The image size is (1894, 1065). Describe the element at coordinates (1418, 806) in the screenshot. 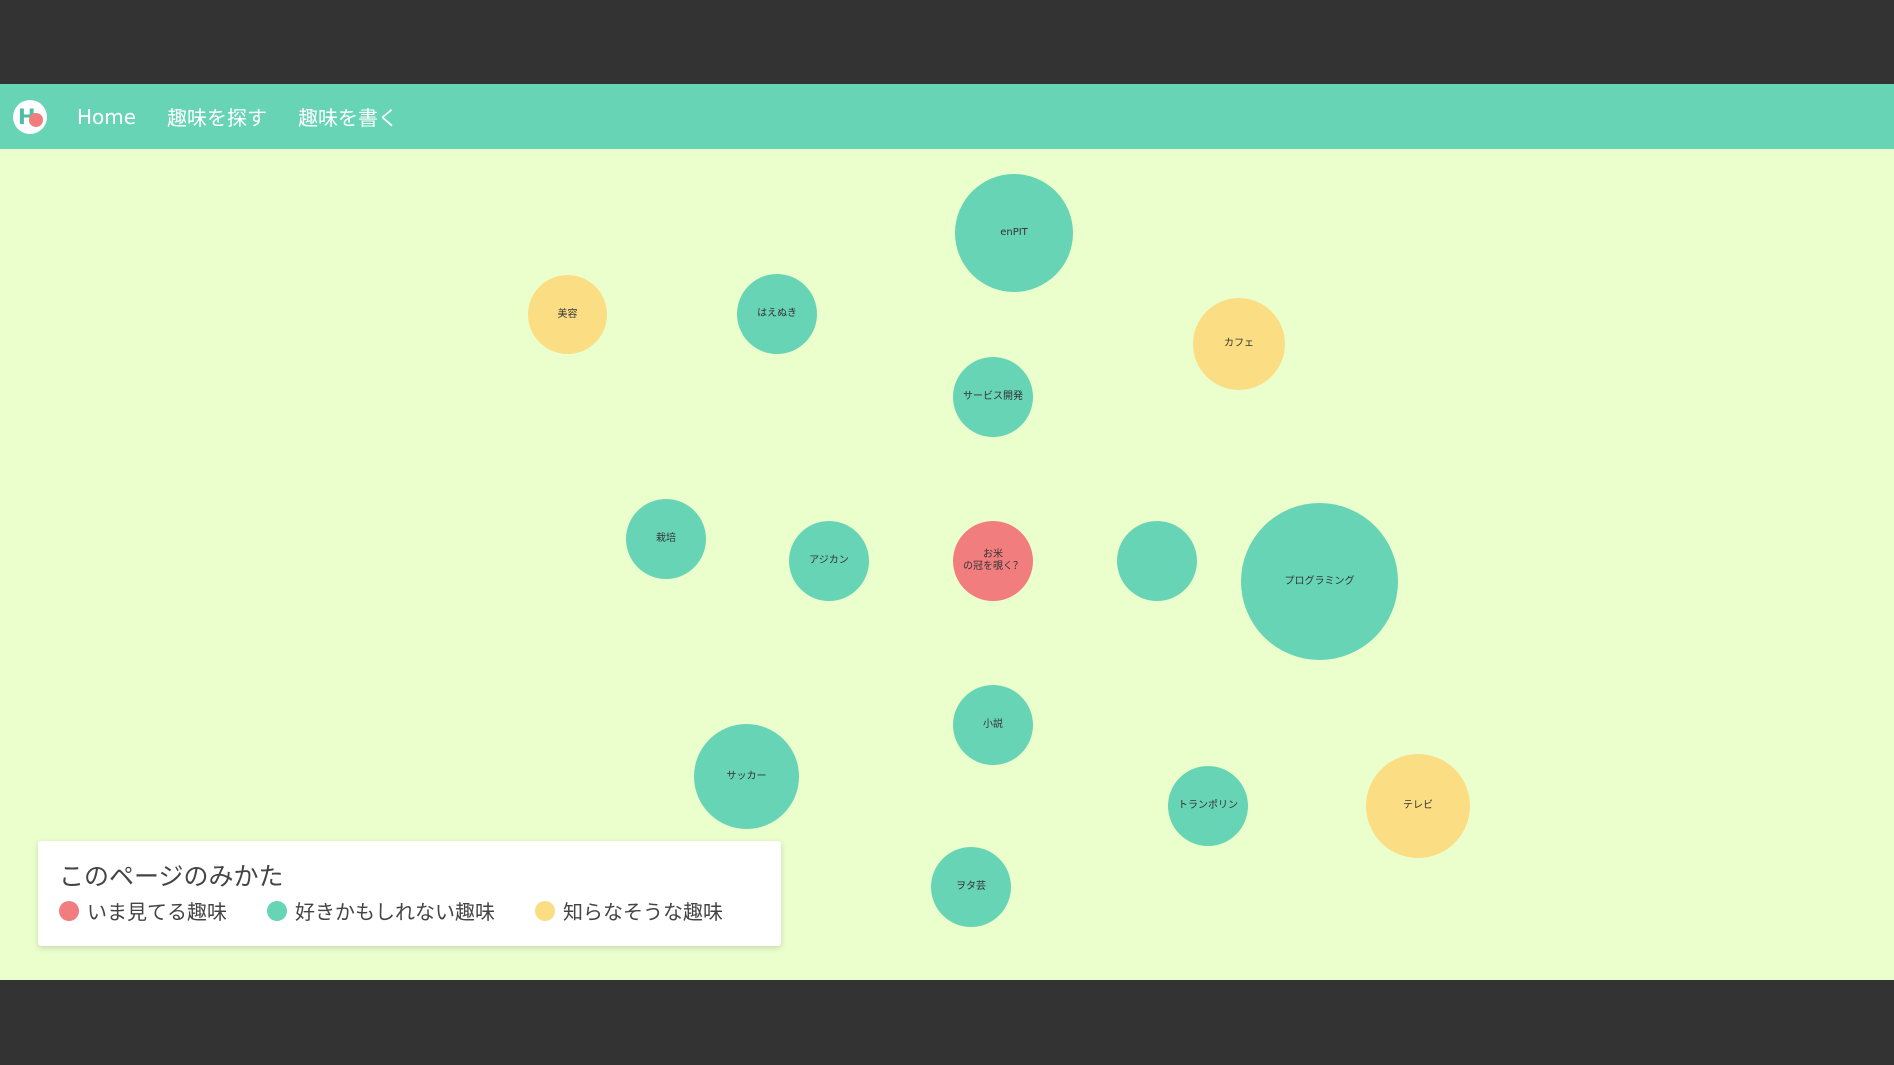

I see `hobby-bubble-tv: テレビ` at that location.